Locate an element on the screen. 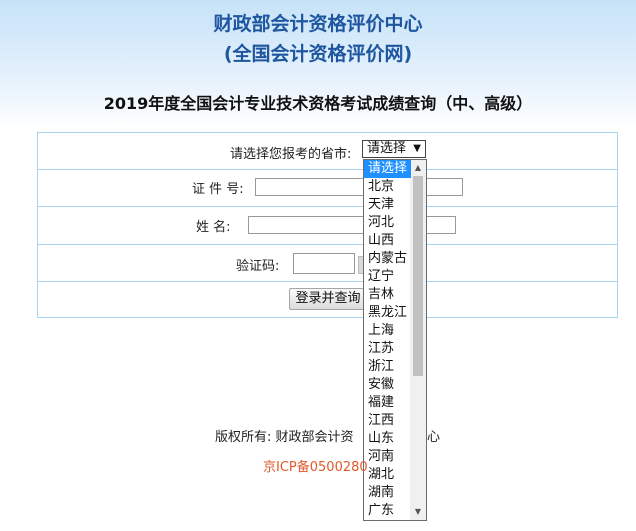  dropdown-scrollbar: ▲ ▼ is located at coordinates (418, 340).